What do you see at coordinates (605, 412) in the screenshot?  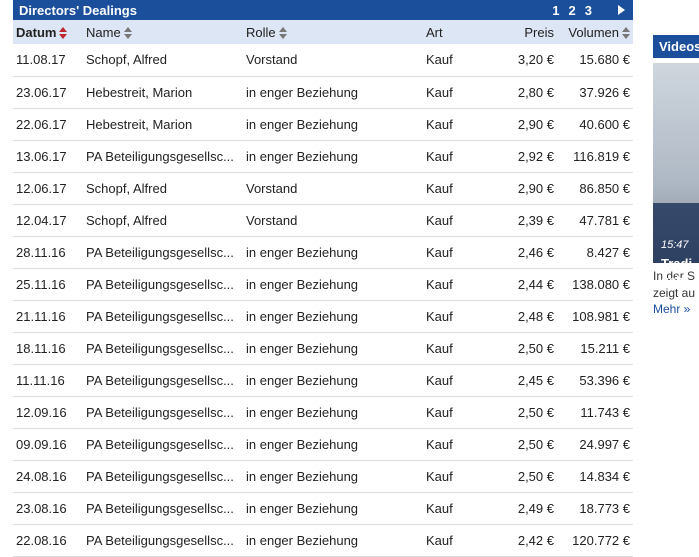 I see `volume-cell: 11.743 €` at bounding box center [605, 412].